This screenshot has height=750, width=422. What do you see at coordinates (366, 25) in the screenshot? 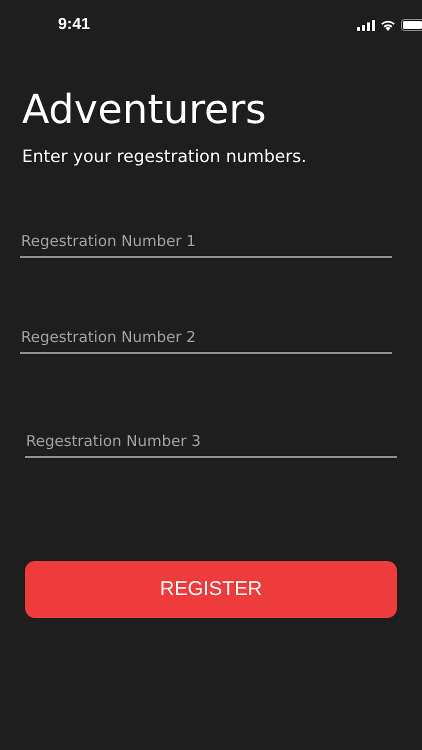
I see `signal-icon` at bounding box center [366, 25].